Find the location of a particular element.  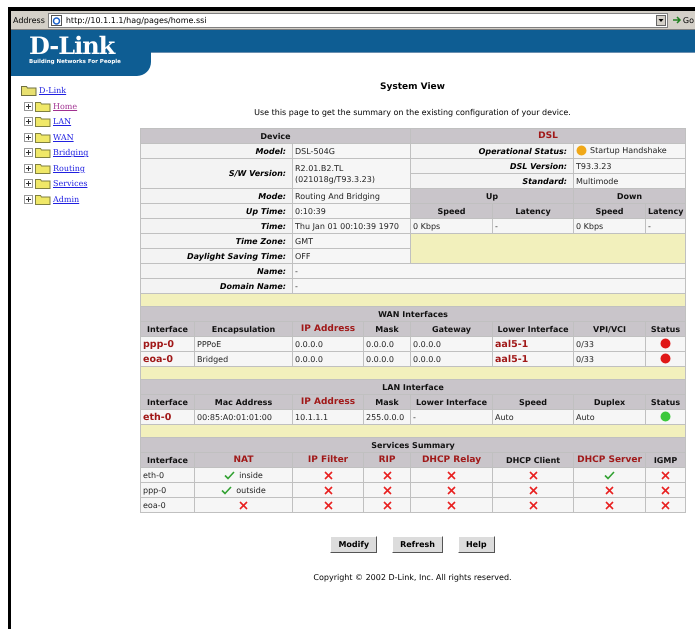

column-header: Status is located at coordinates (666, 402).